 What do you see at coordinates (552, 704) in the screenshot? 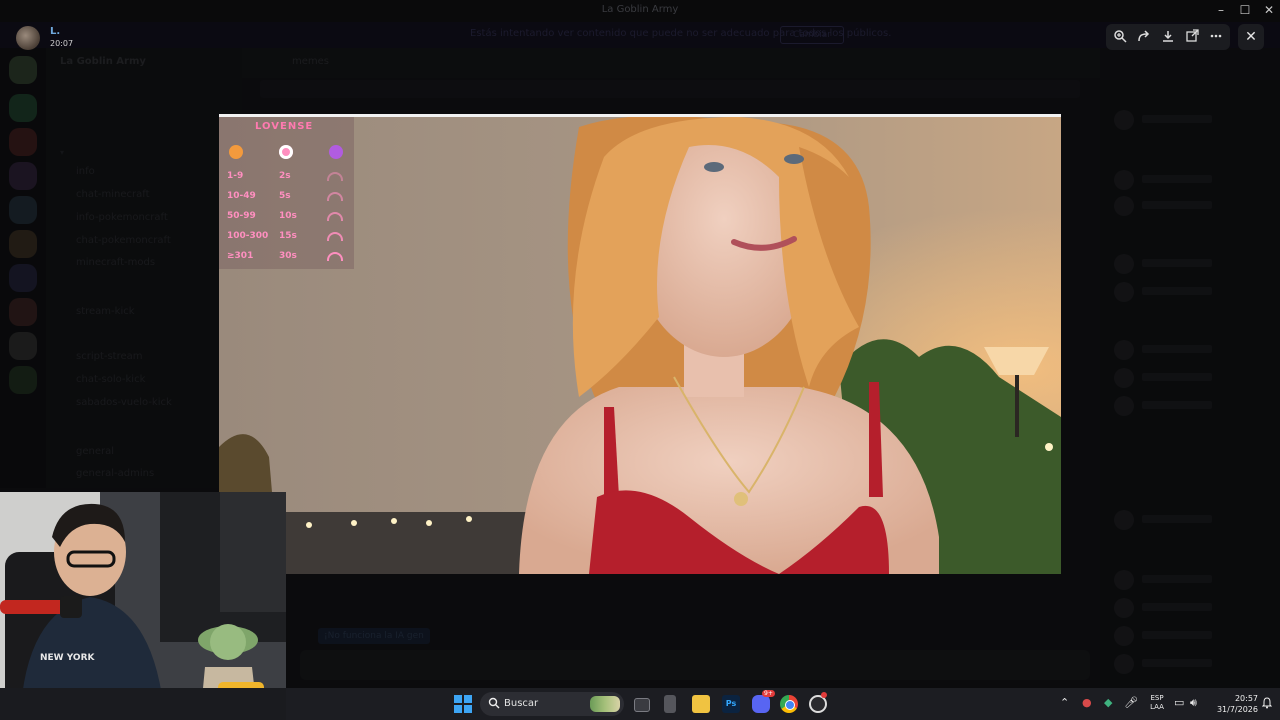
I see `taskbar-search: Buscar` at bounding box center [552, 704].